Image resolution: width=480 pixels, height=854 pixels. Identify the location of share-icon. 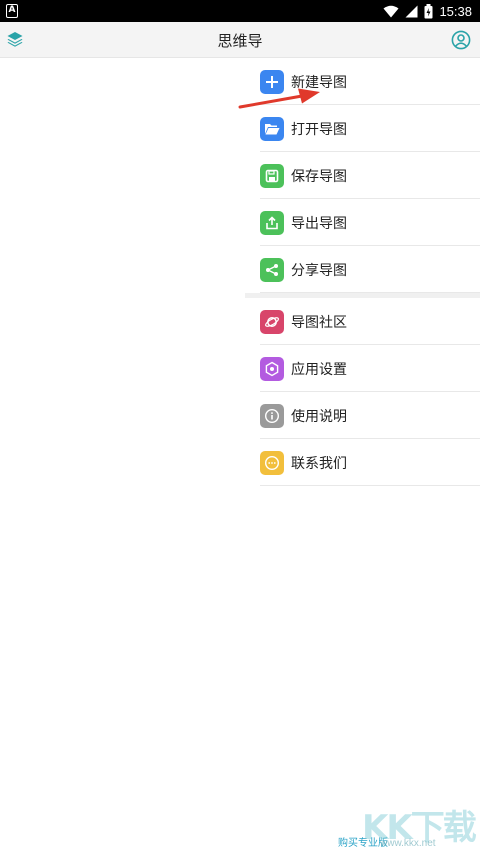
(272, 269).